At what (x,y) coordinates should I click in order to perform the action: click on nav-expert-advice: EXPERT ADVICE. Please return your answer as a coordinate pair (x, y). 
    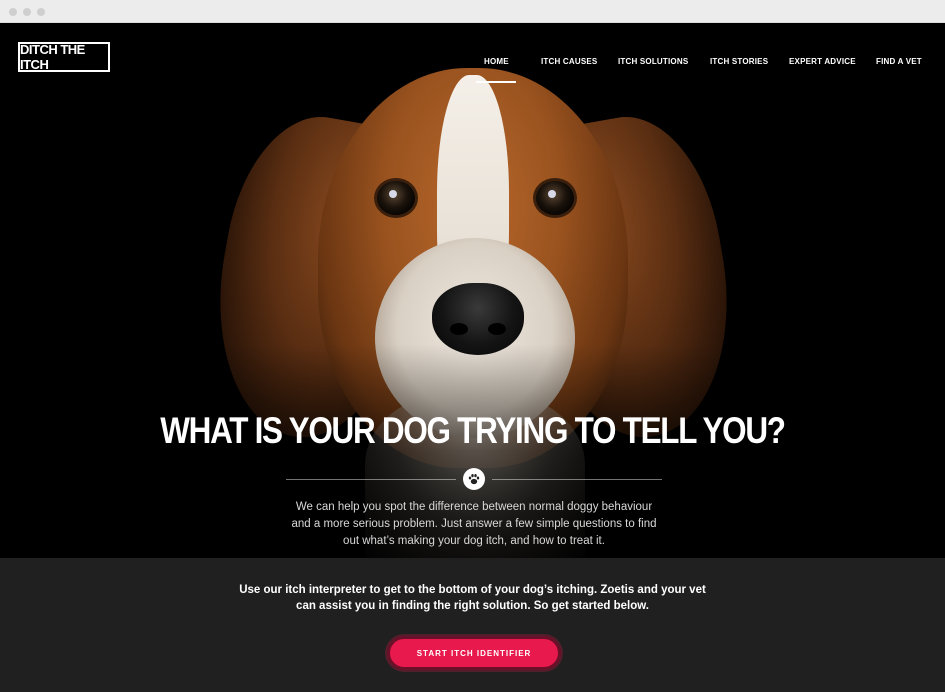
    Looking at the image, I should click on (822, 61).